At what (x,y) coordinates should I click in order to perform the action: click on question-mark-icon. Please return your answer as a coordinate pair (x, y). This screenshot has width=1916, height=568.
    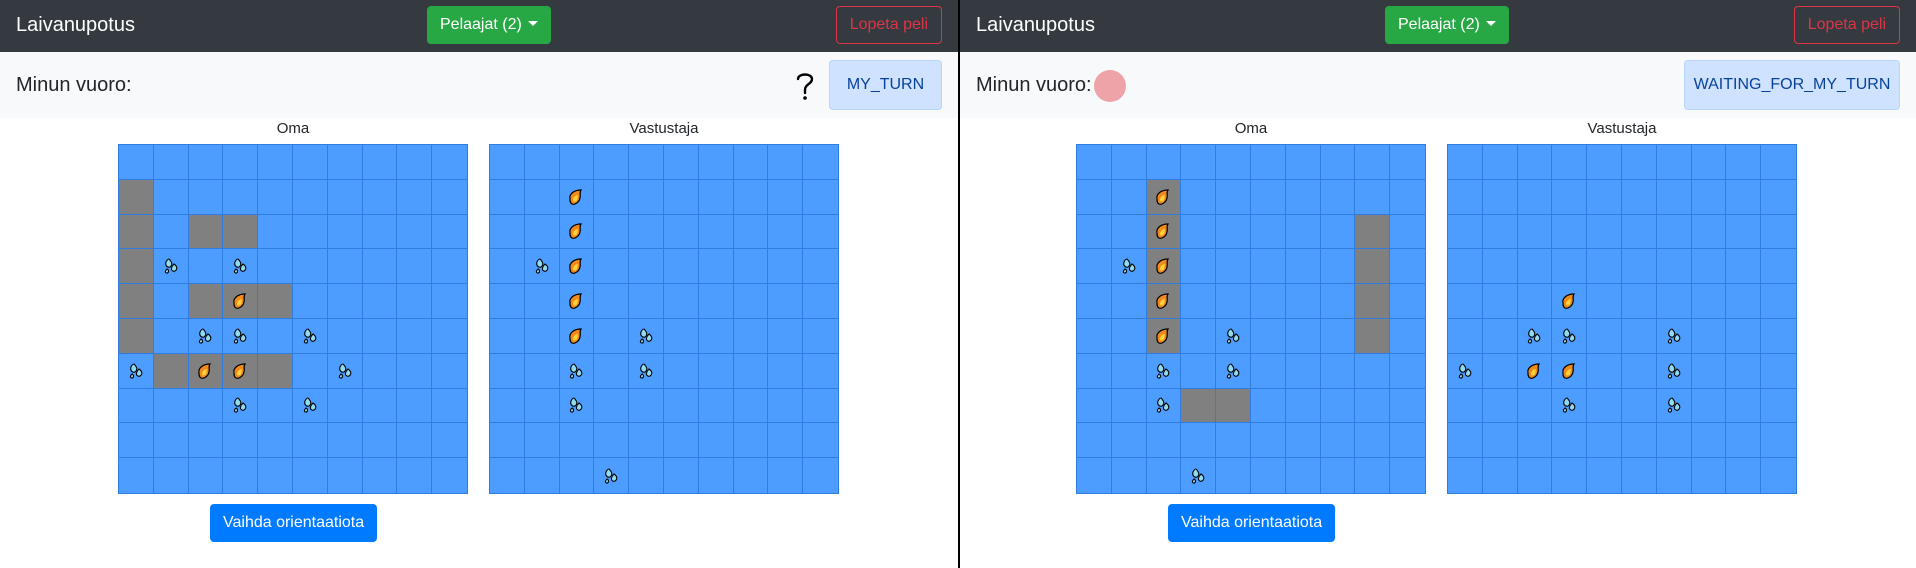
    Looking at the image, I should click on (805, 86).